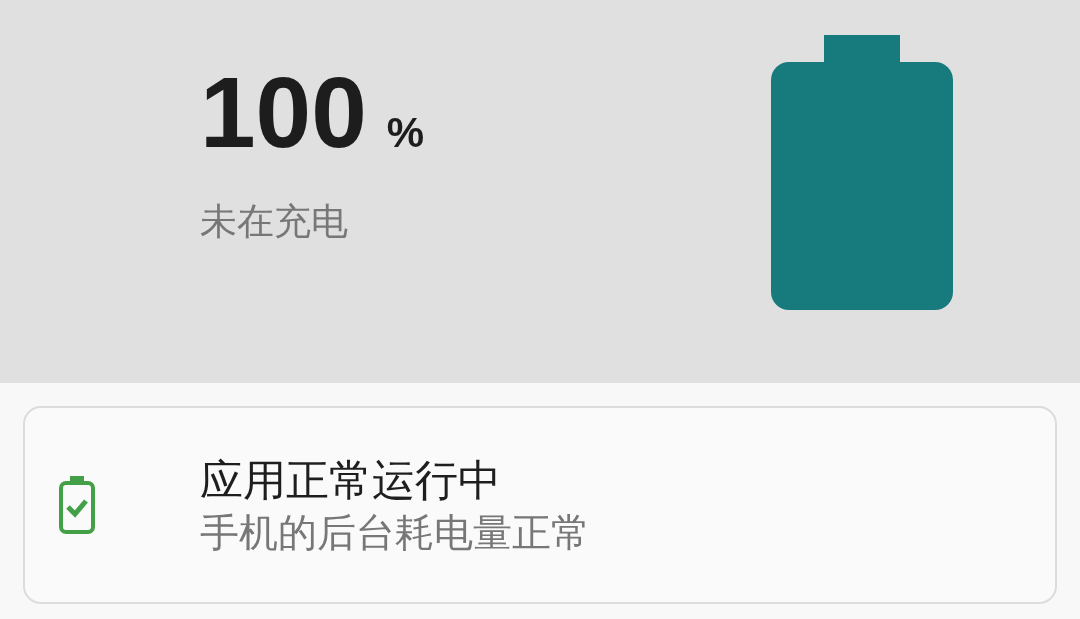  What do you see at coordinates (862, 172) in the screenshot?
I see `battery-icon` at bounding box center [862, 172].